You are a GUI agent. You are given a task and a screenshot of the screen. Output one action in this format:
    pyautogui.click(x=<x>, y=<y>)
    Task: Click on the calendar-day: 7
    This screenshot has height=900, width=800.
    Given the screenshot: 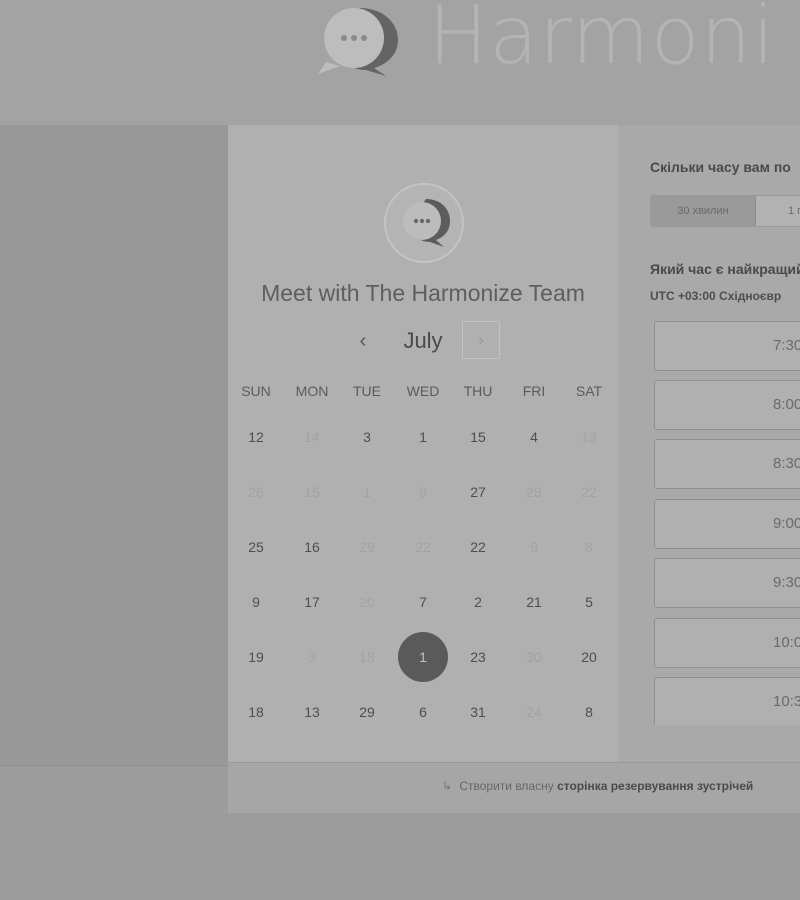 What is the action you would take?
    pyautogui.click(x=423, y=602)
    